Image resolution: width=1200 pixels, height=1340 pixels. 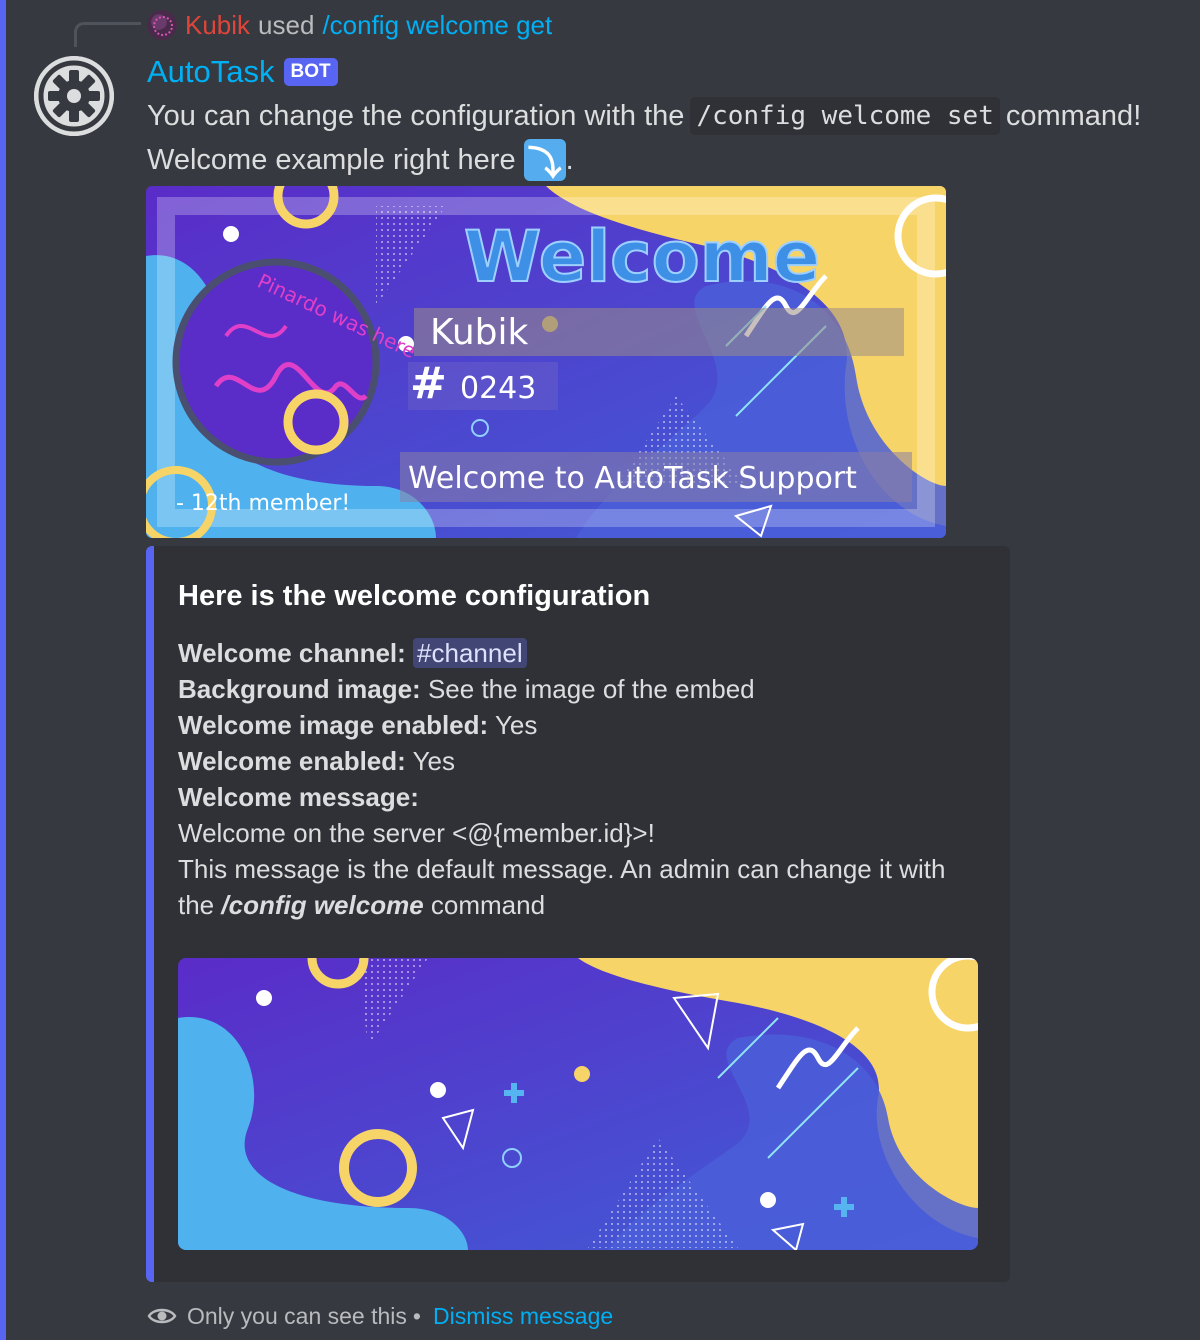 I want to click on eye-icon, so click(x=162, y=1316).